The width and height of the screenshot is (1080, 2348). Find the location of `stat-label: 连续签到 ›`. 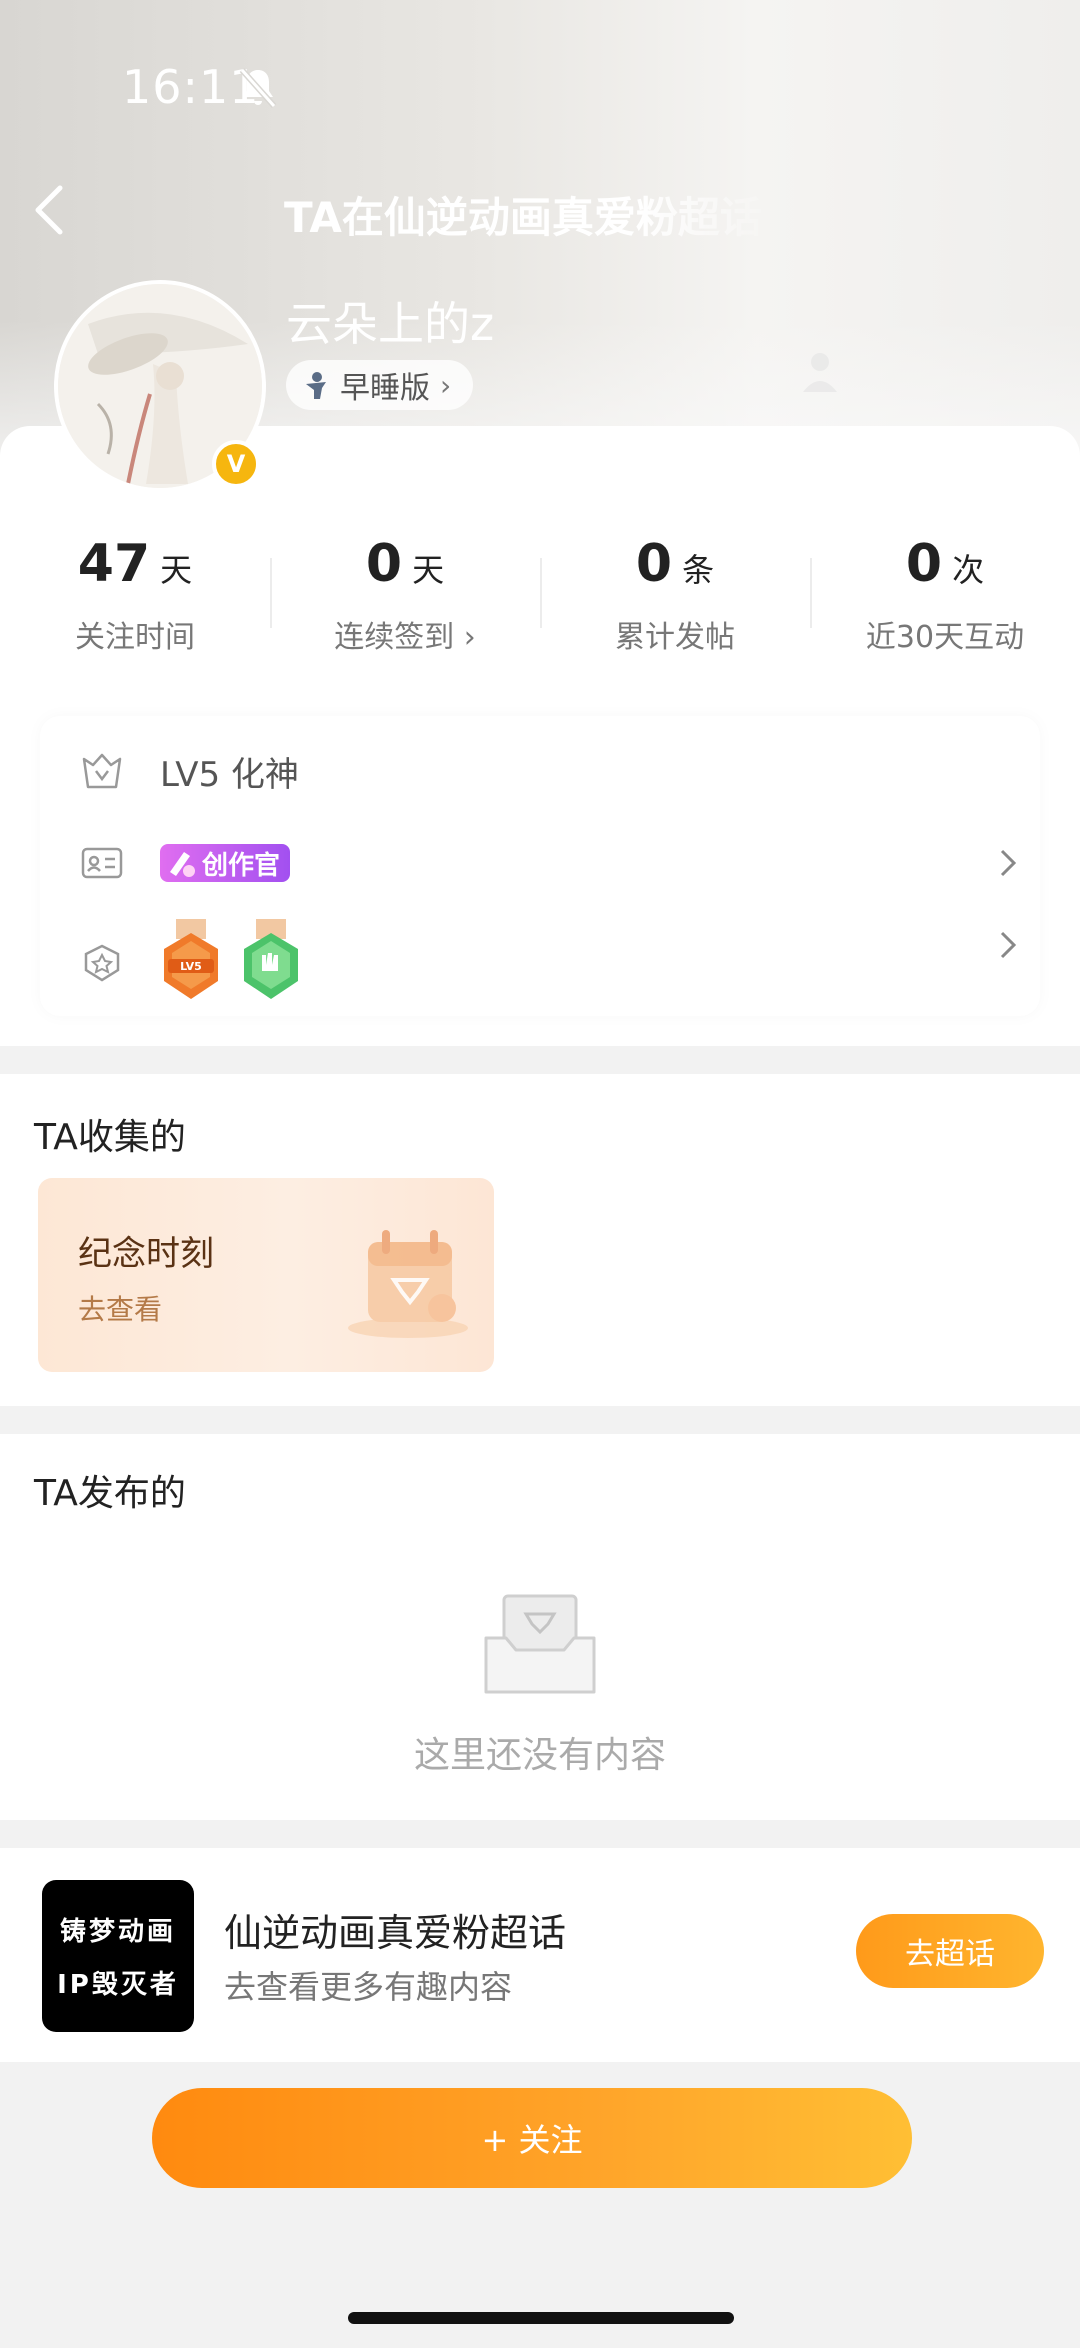

stat-label: 连续签到 › is located at coordinates (405, 637).